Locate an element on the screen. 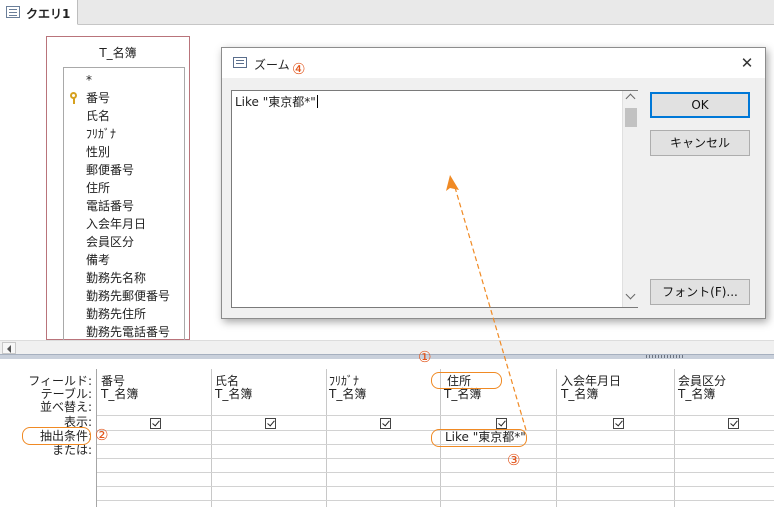  primary-key-icon is located at coordinates (75, 98).